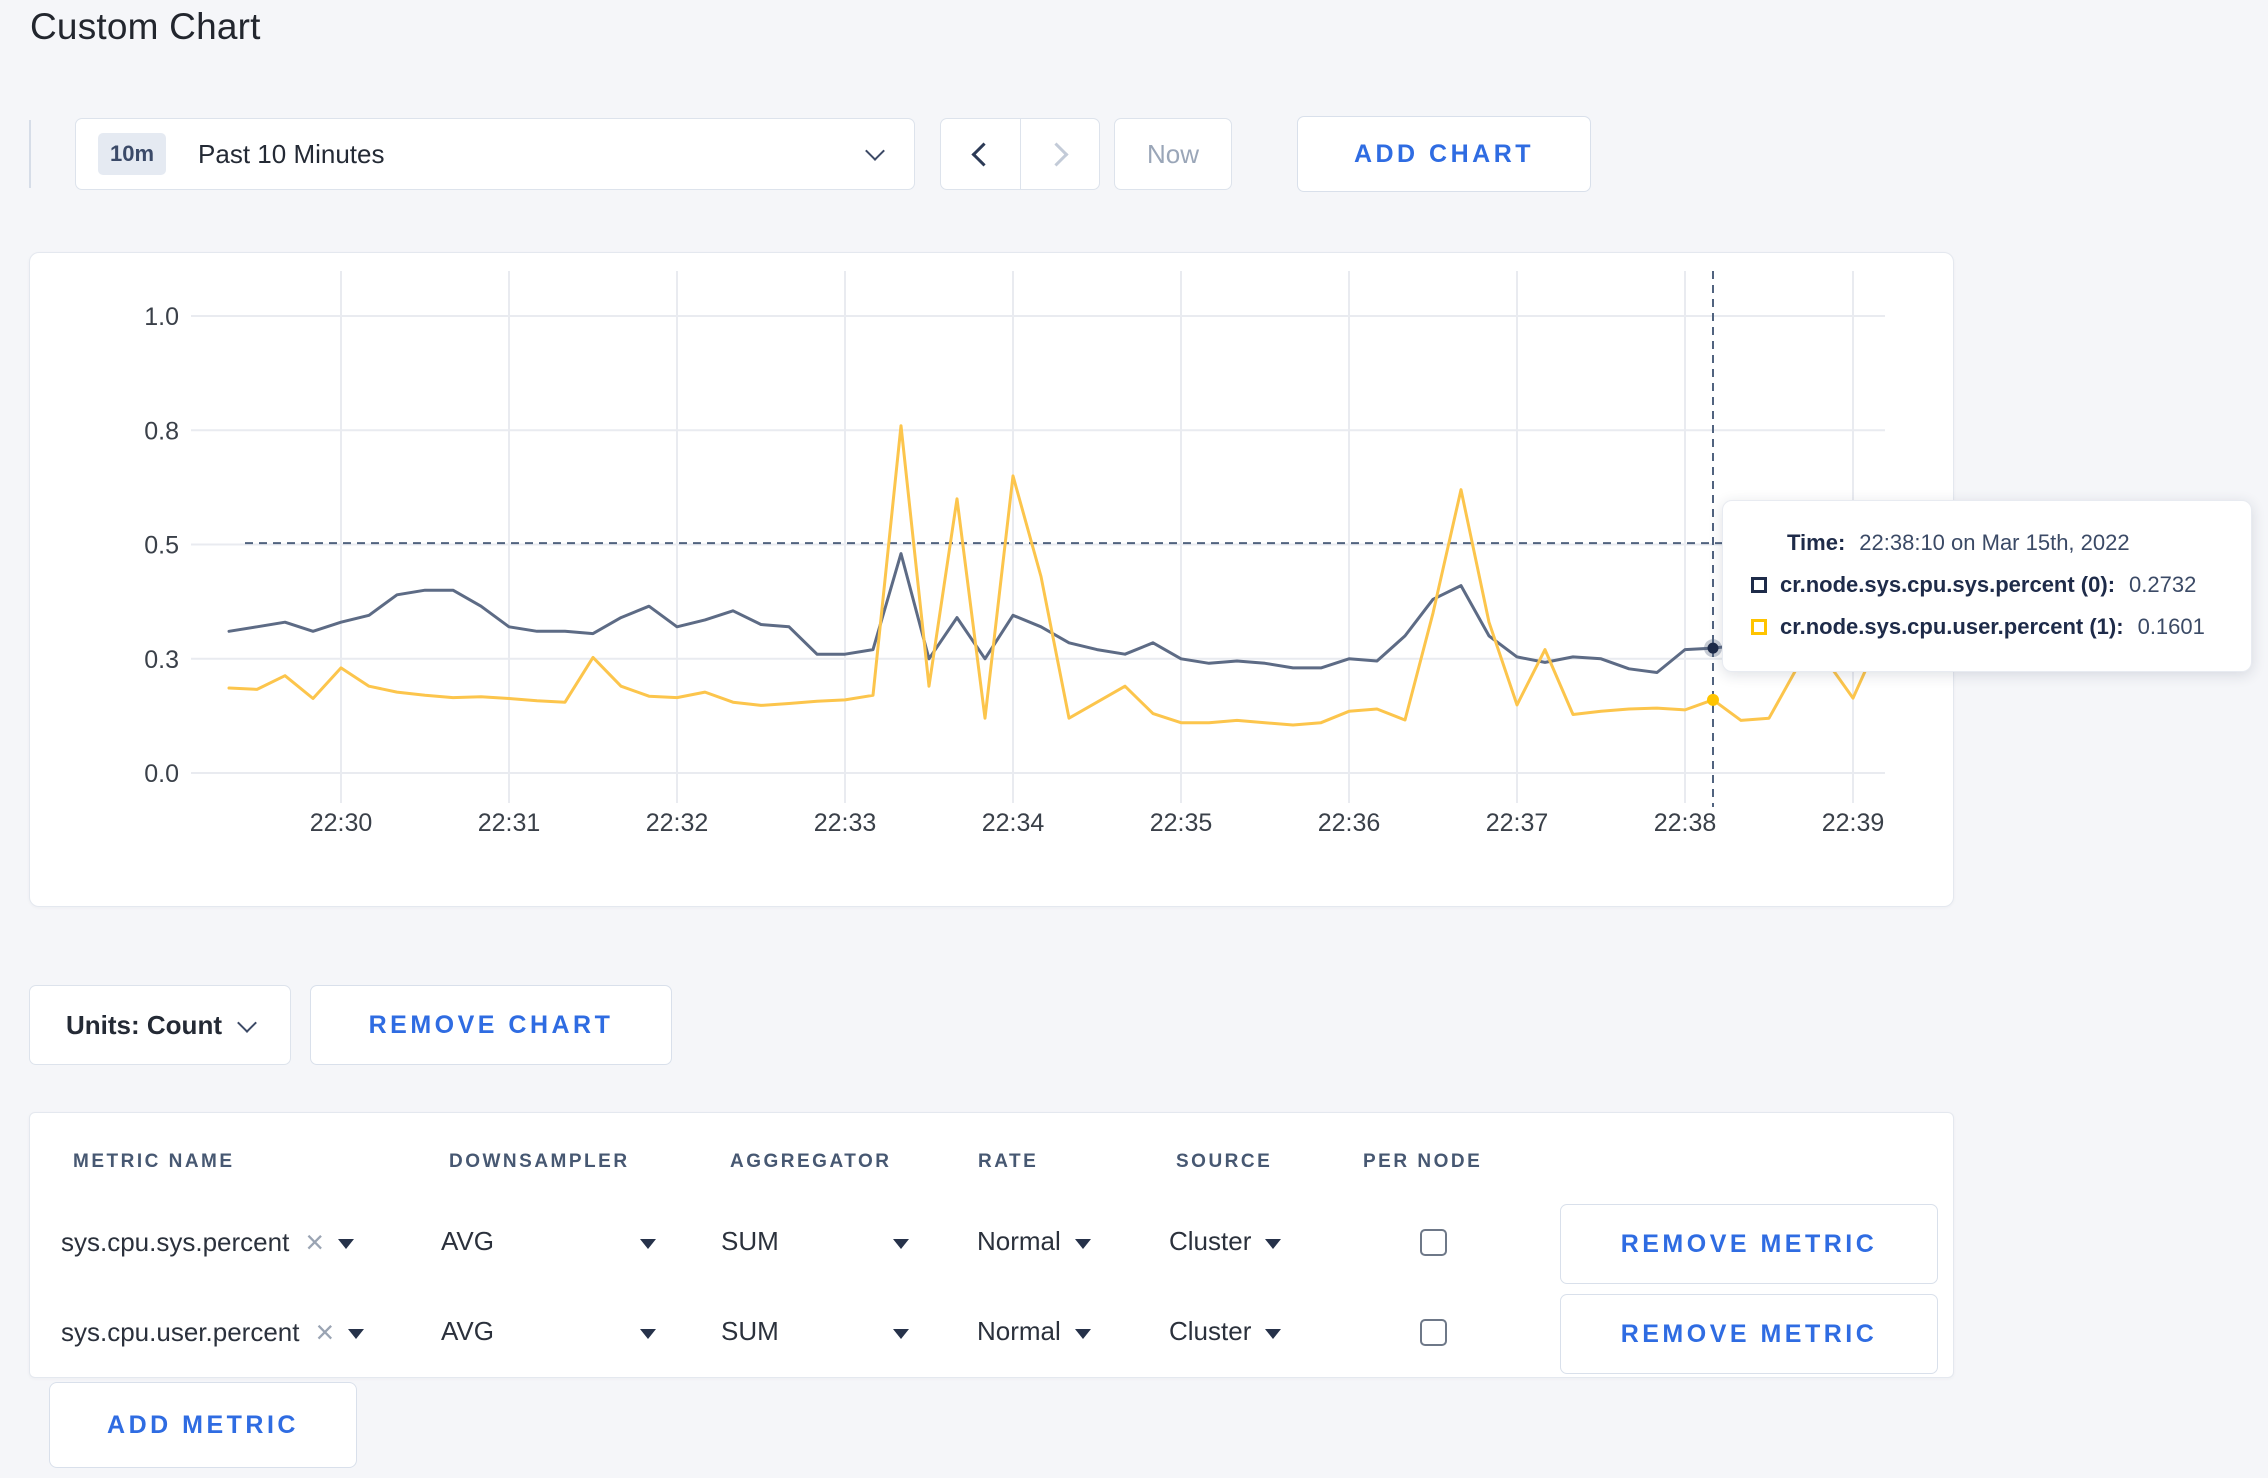 This screenshot has width=2268, height=1478. Describe the element at coordinates (144, 1024) in the screenshot. I see `units-label: Units: Count` at that location.